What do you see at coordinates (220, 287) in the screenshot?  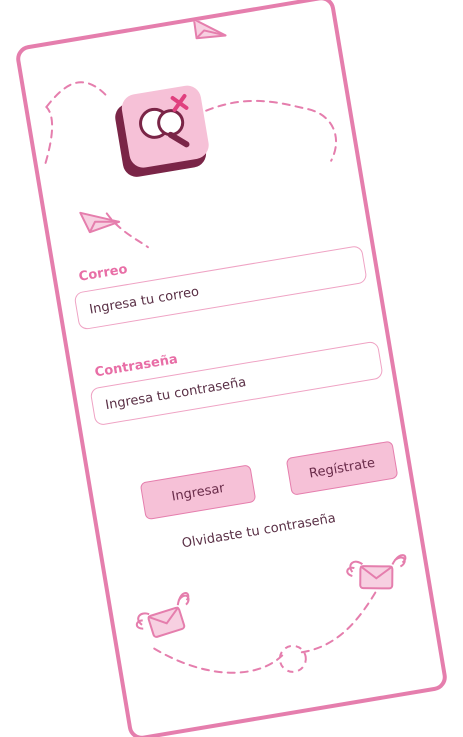 I see `email-field` at bounding box center [220, 287].